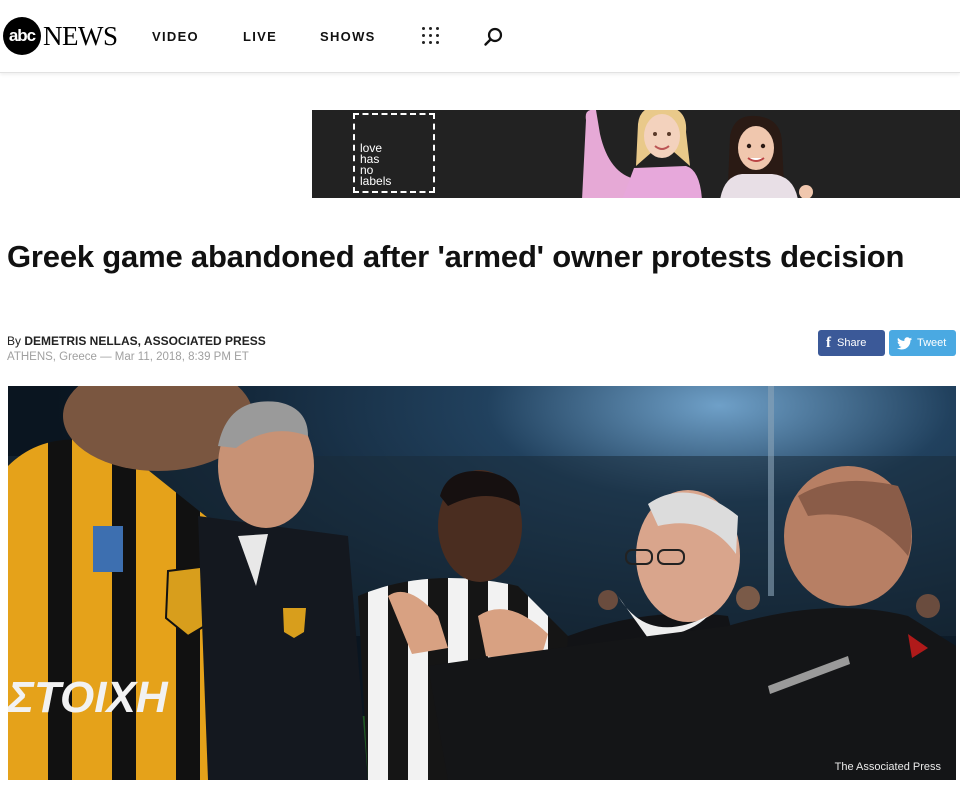  I want to click on grid-dots-icon, so click(431, 36).